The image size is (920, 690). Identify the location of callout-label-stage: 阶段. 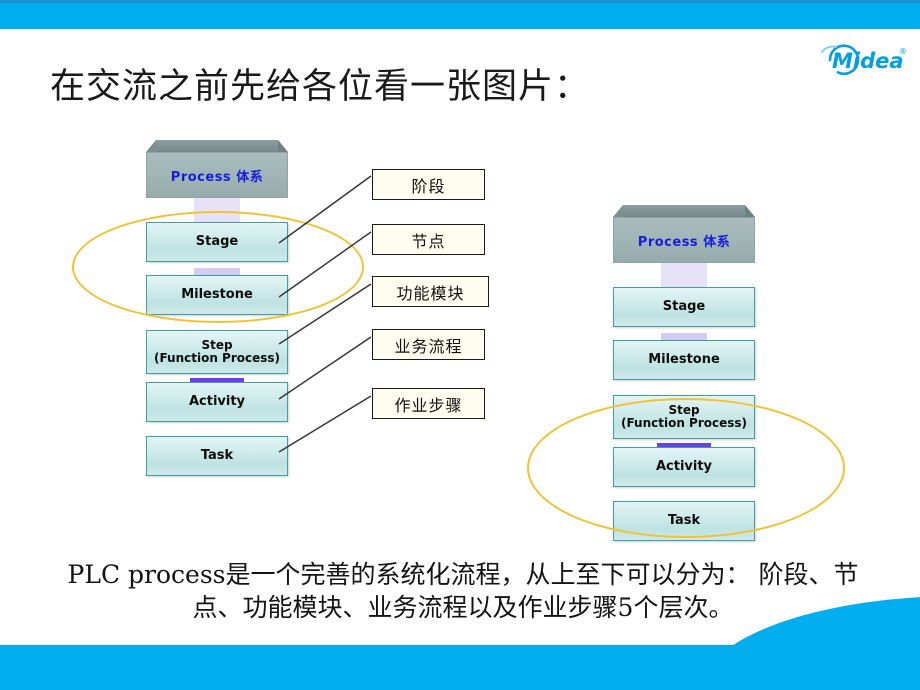
(428, 186).